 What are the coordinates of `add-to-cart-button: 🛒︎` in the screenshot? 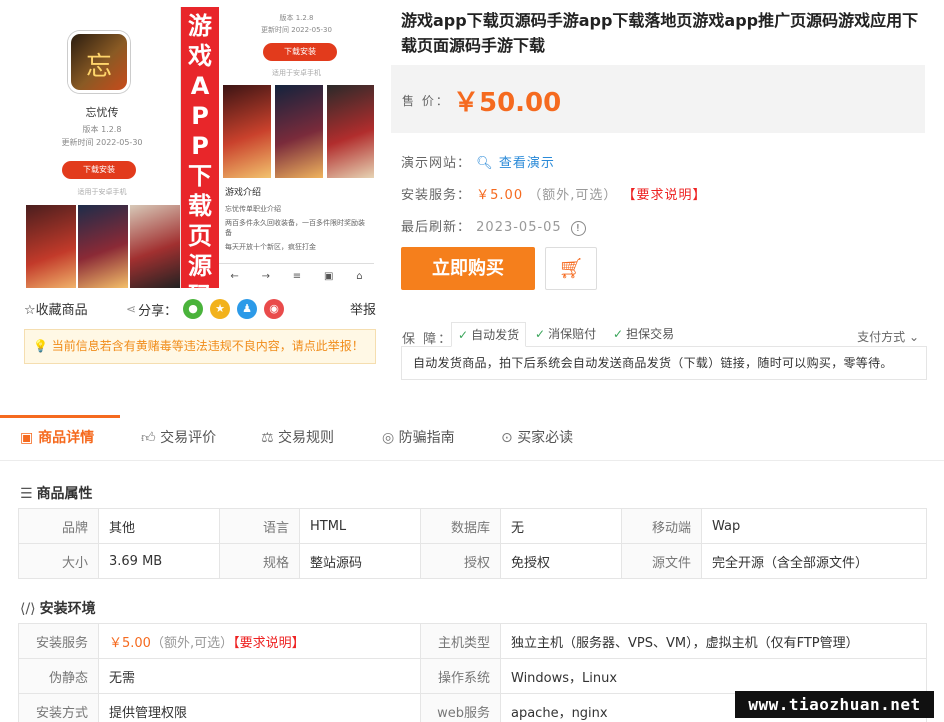 It's located at (571, 268).